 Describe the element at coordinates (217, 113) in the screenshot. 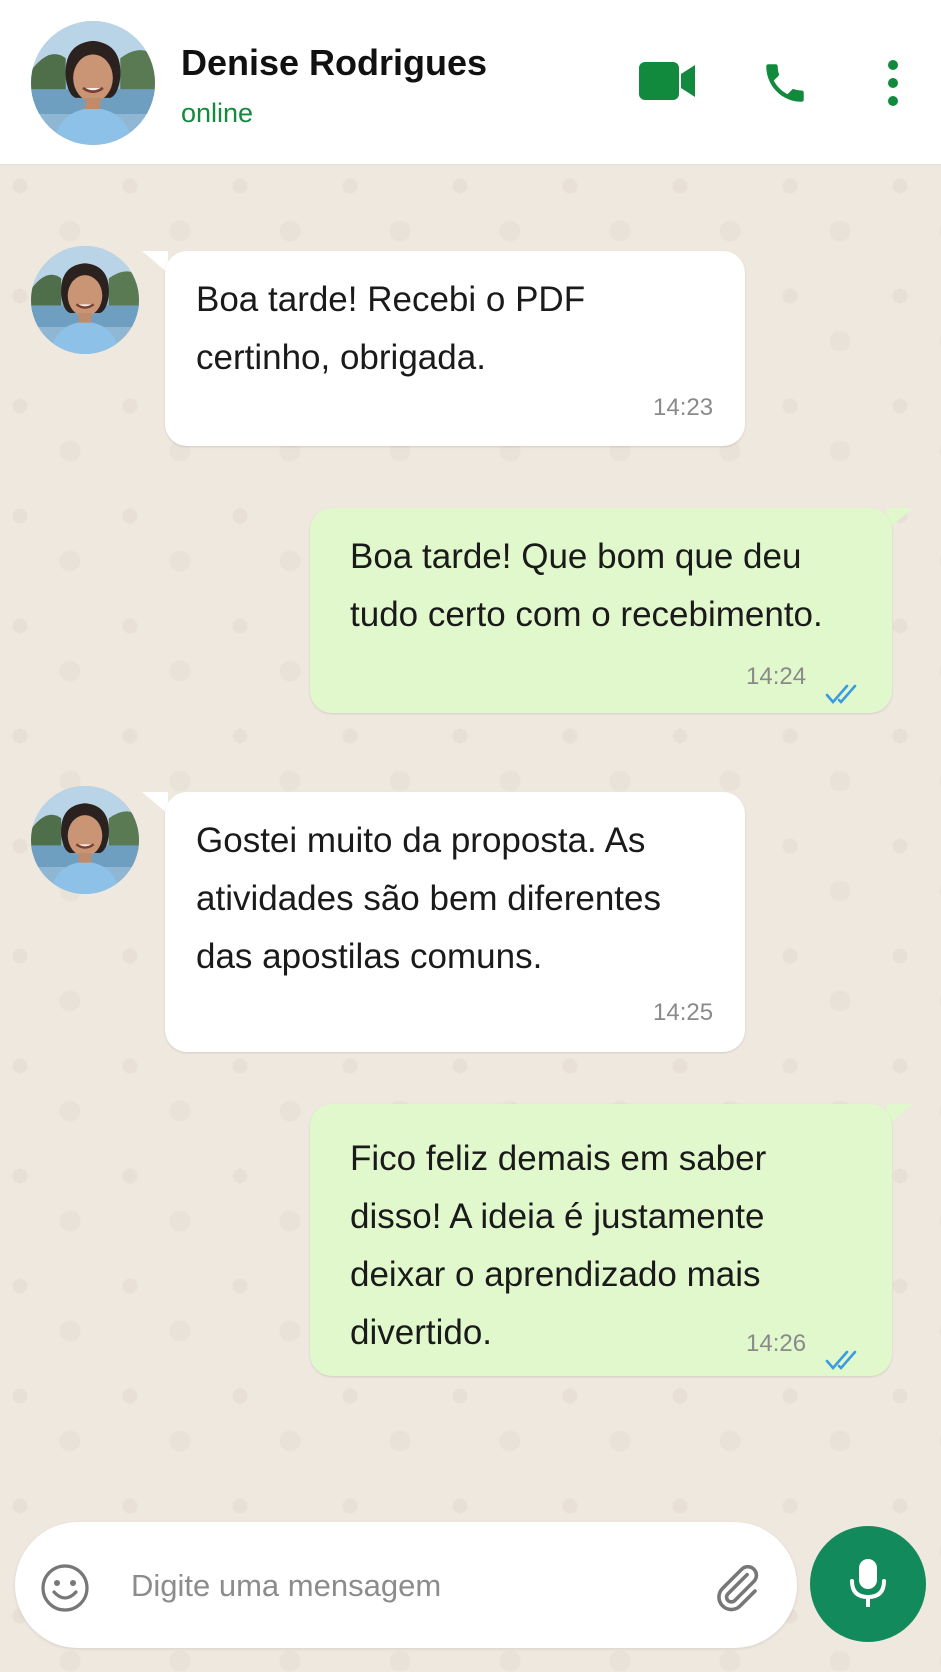

I see `contact-status: online` at that location.